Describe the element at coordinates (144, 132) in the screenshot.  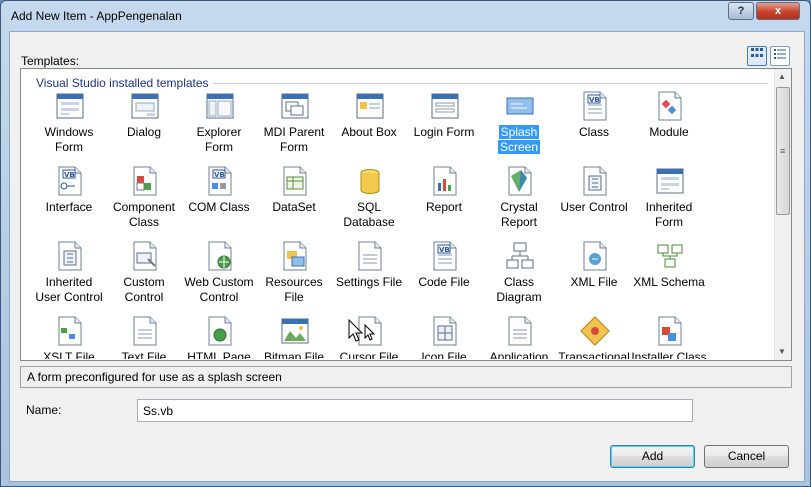
I see `template-item-label: Dialog` at that location.